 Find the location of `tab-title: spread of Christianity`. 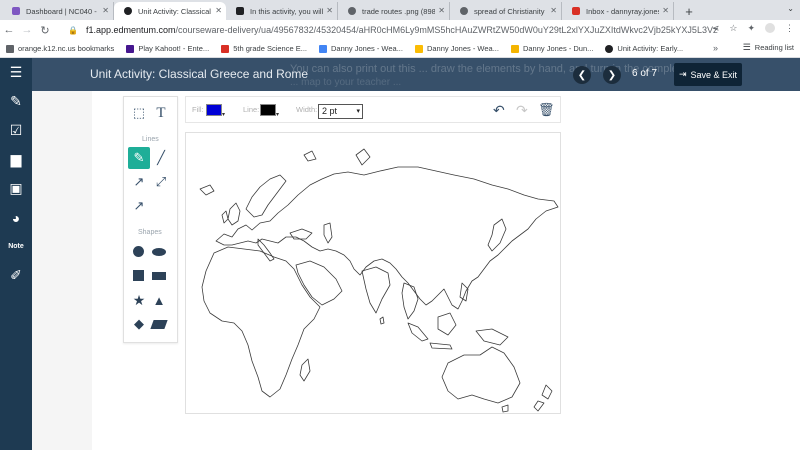

tab-title: spread of Christianity is located at coordinates (509, 11).